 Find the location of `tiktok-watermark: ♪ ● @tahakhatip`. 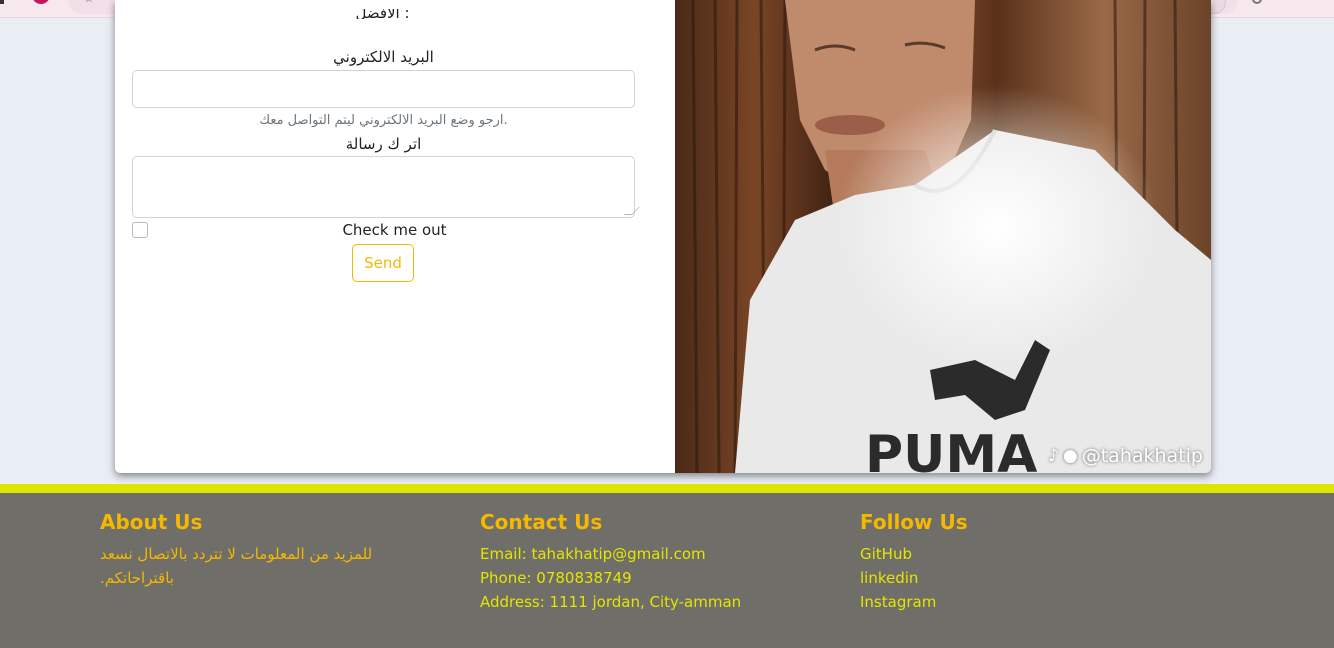

tiktok-watermark: ♪ ● @tahakhatip is located at coordinates (1125, 456).